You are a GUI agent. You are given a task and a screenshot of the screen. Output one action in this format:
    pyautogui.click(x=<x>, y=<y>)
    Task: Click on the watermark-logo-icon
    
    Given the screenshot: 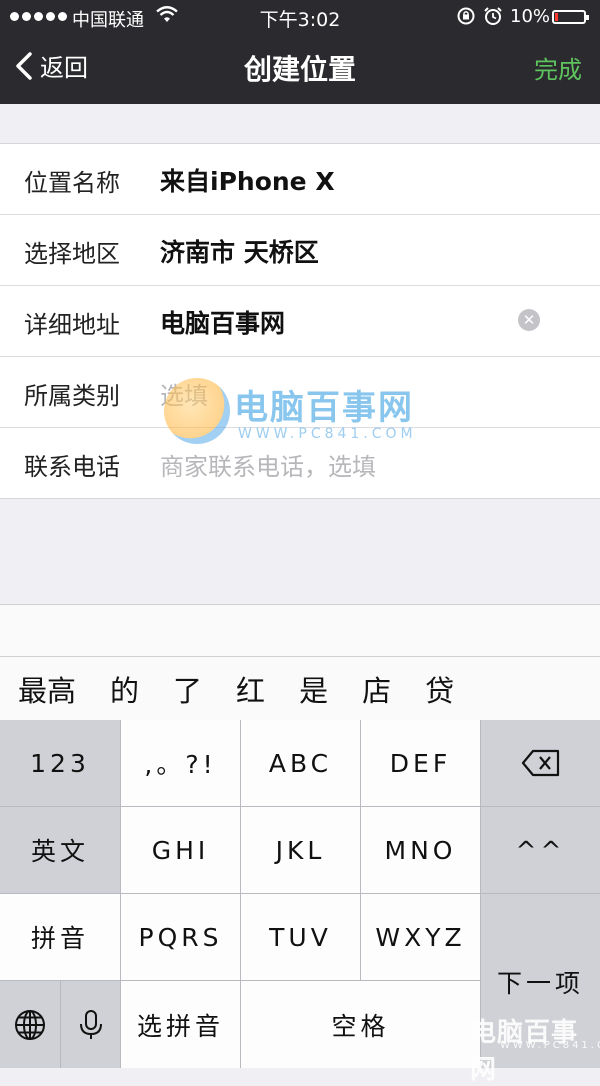 What is the action you would take?
    pyautogui.click(x=197, y=411)
    